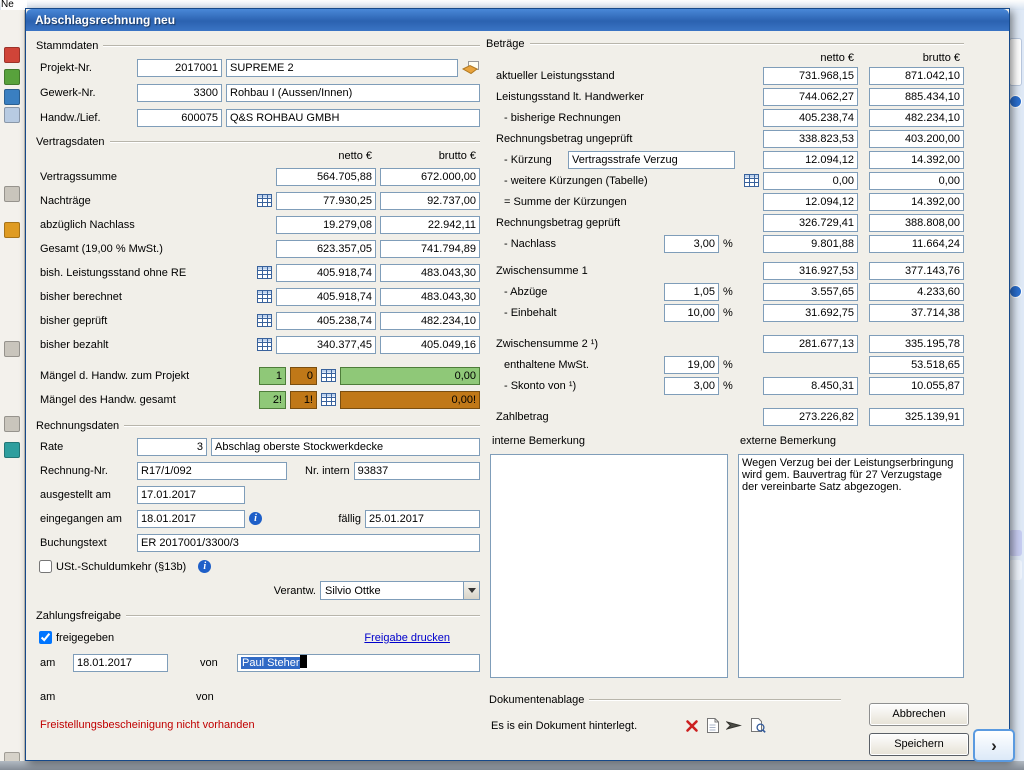 The width and height of the screenshot is (1024, 770). Describe the element at coordinates (810, 75) in the screenshot. I see `aktueller-netto-field: 731.968,15` at that location.